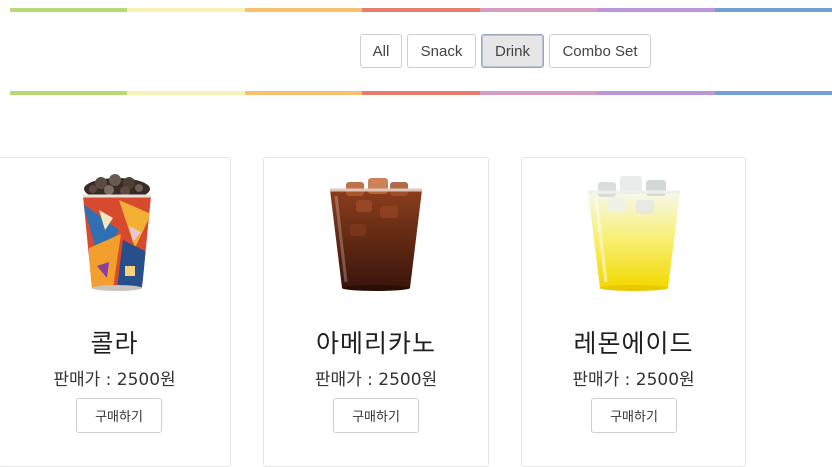  I want to click on category-filter-bar: All Snack Drink Combo Set, so click(505, 51).